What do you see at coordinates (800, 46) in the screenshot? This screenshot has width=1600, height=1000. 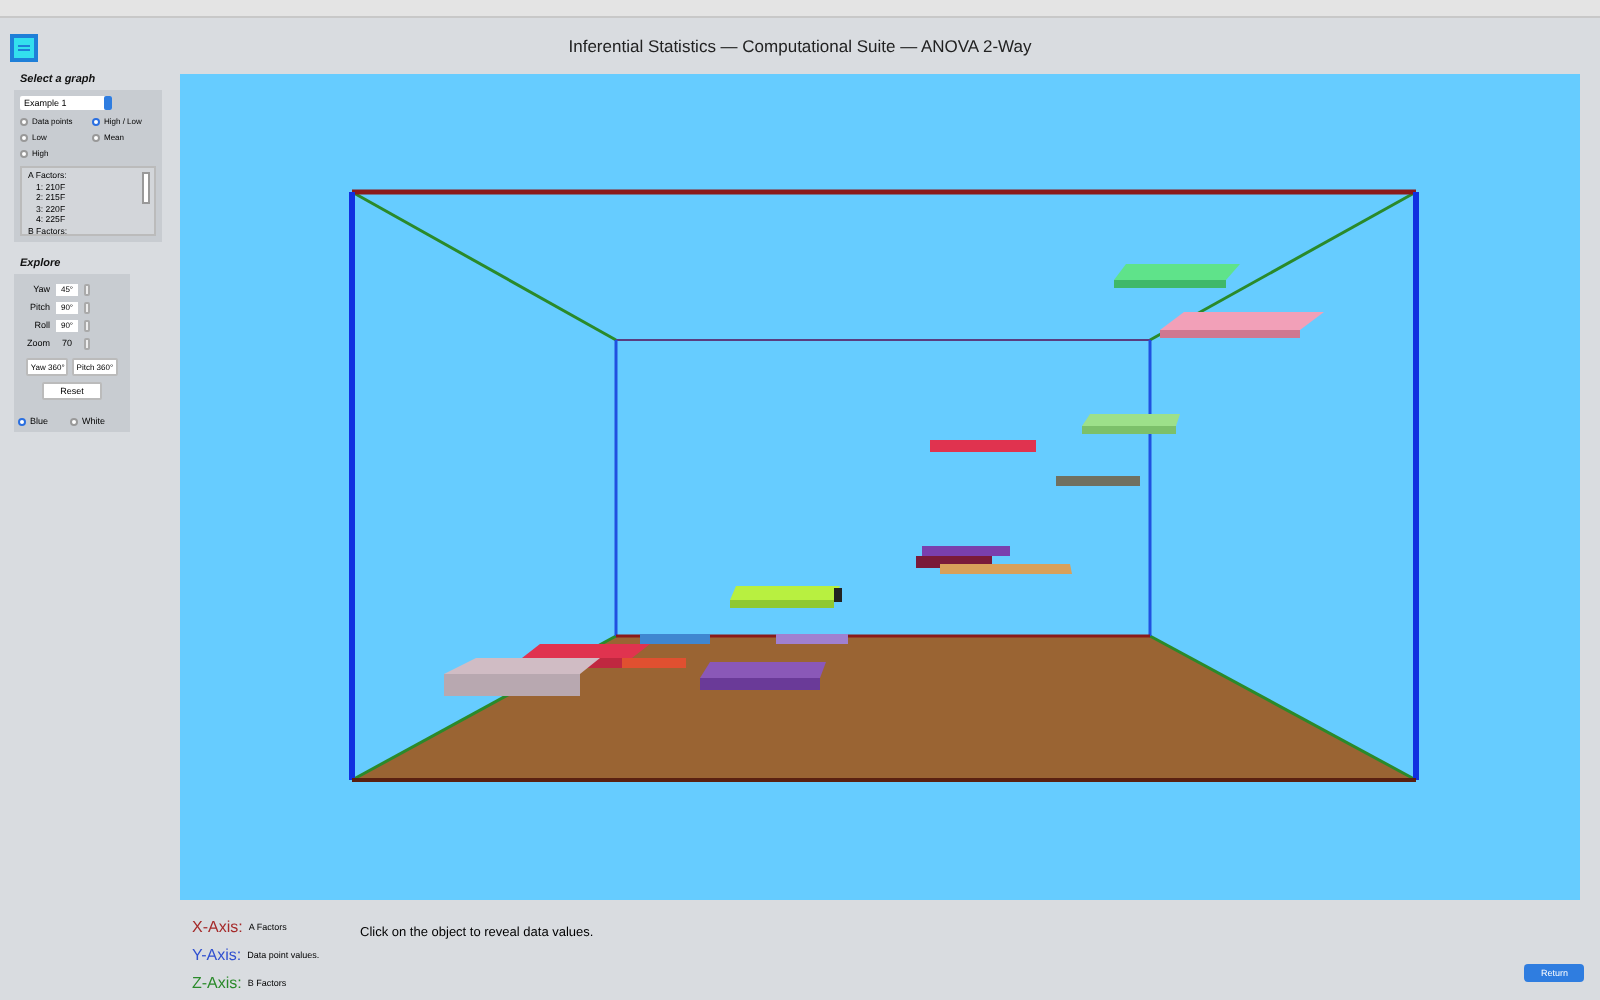 I see `window-title: Inferential Statistics — Computational Suite — ANOVA 2-Way` at bounding box center [800, 46].